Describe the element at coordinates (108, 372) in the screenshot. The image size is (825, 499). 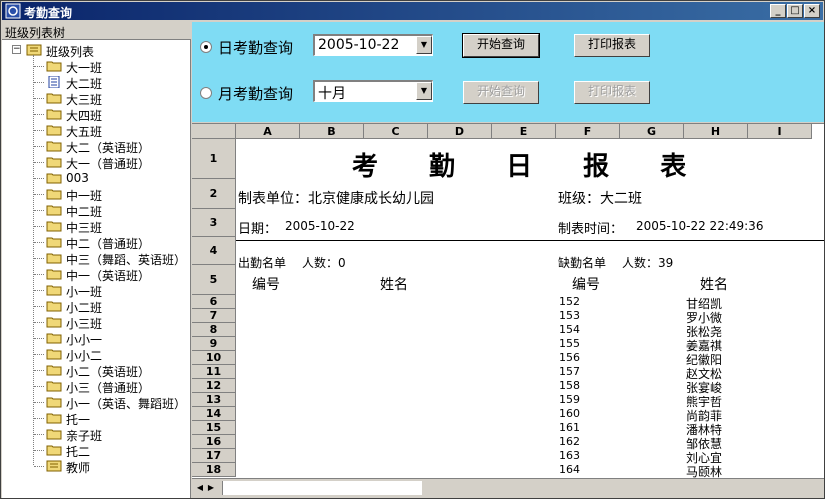
I see `tree-item-label: 小二（英语班）` at that location.